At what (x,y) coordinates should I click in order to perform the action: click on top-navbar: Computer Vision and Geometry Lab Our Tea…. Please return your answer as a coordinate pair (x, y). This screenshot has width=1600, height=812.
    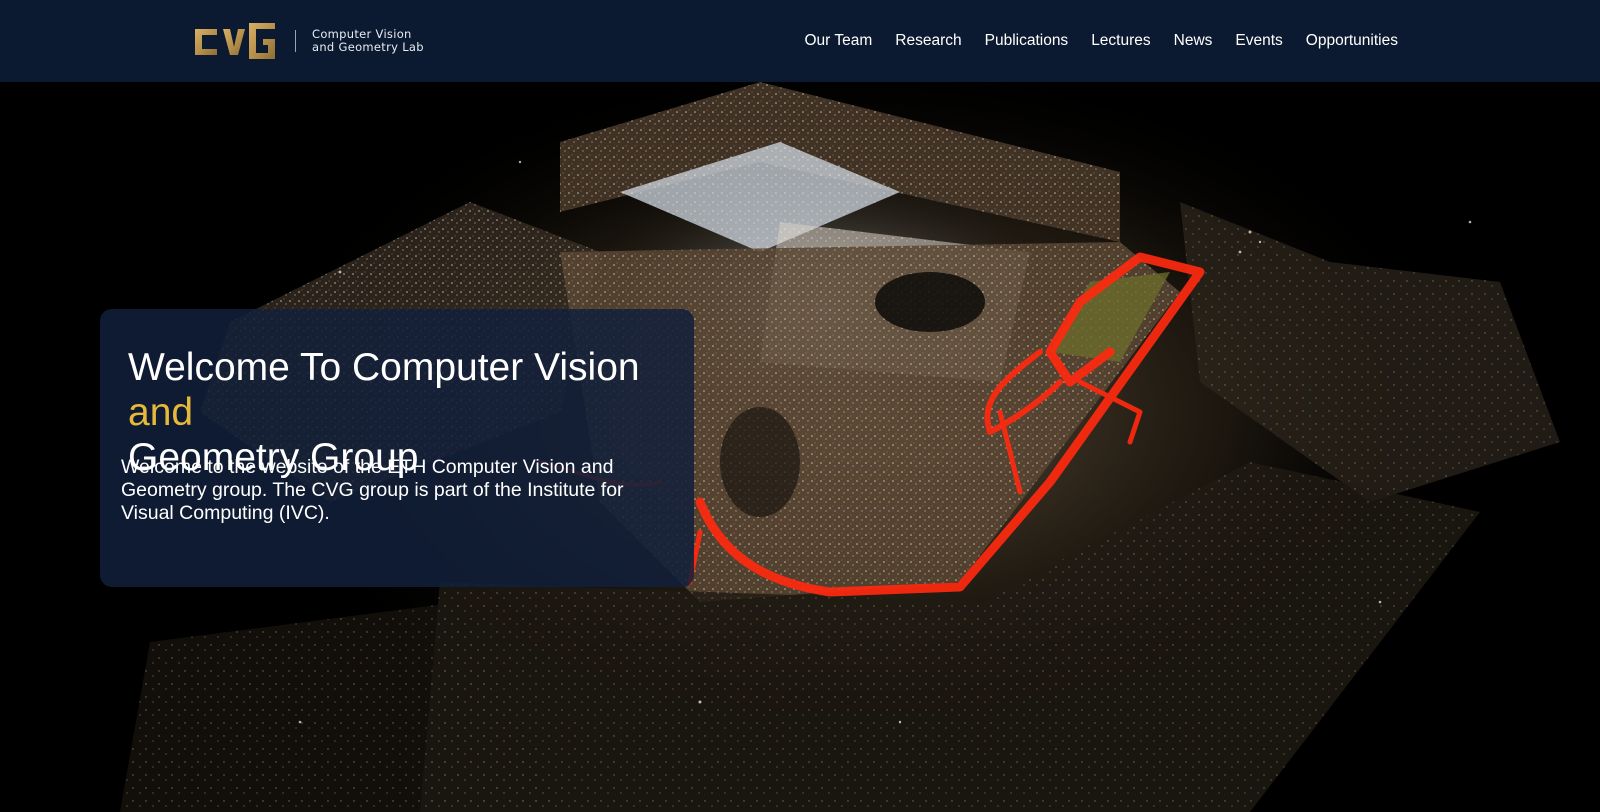
    Looking at the image, I should click on (800, 41).